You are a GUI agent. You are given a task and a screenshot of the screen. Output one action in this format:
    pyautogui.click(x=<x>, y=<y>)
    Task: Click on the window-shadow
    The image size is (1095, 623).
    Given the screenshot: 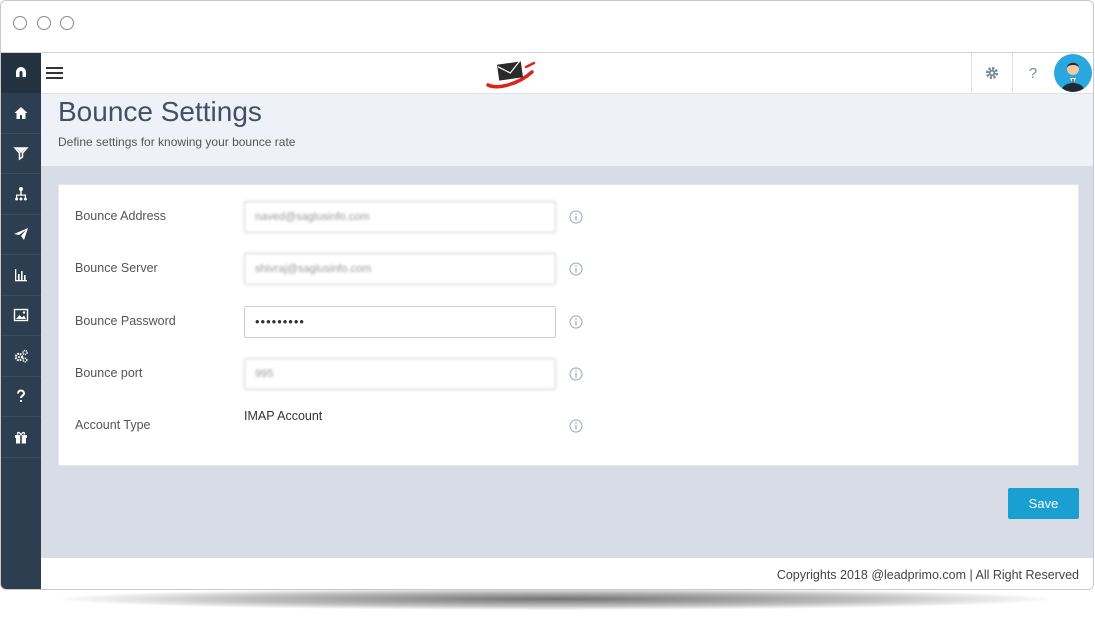 What is the action you would take?
    pyautogui.click(x=555, y=599)
    